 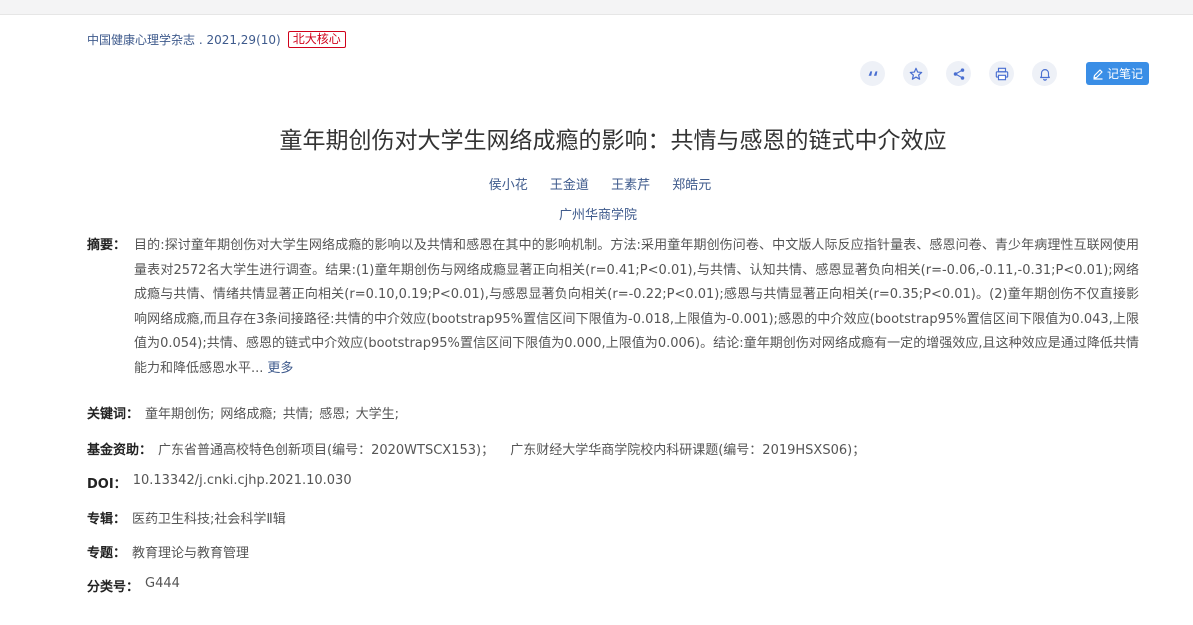 I want to click on author-link: 侯小花, so click(x=508, y=185).